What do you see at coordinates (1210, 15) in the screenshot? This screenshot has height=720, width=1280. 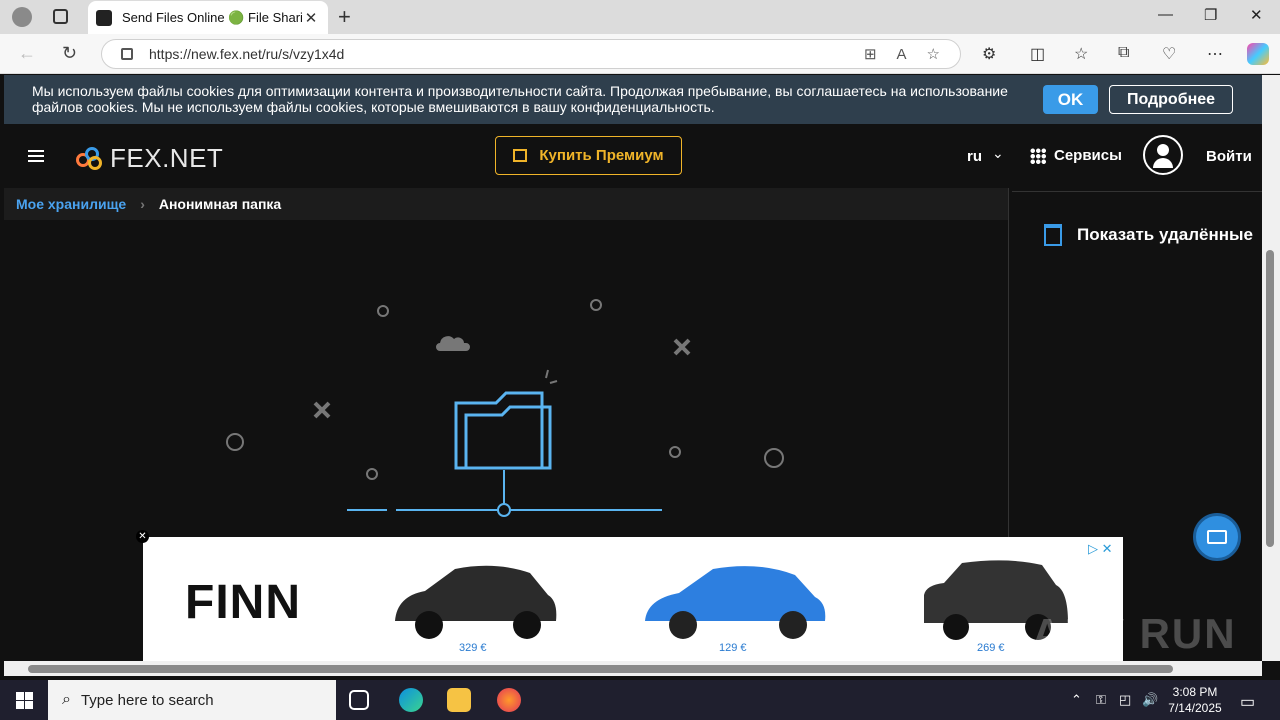 I see `restore-icon: ❐` at bounding box center [1210, 15].